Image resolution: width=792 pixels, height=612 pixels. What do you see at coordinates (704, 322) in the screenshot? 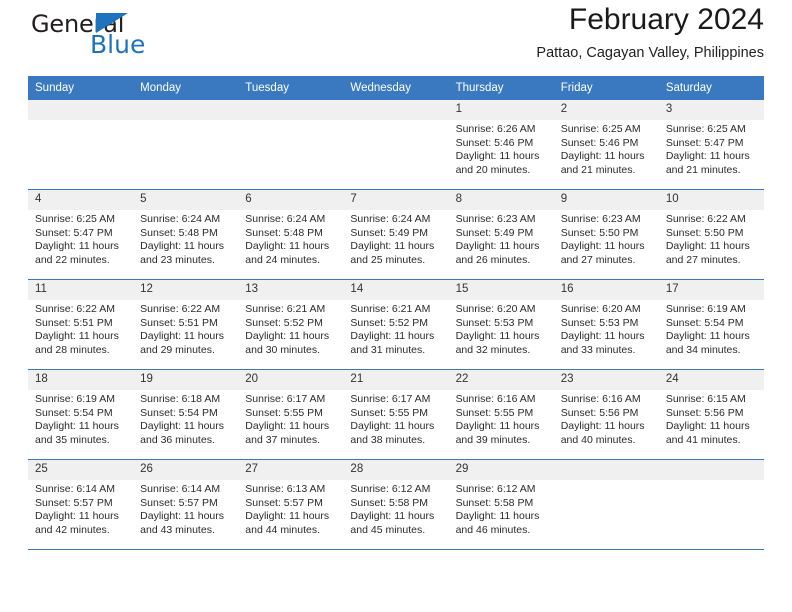
I see `day-detail-line: Sunset: 5:54 PM` at bounding box center [704, 322].